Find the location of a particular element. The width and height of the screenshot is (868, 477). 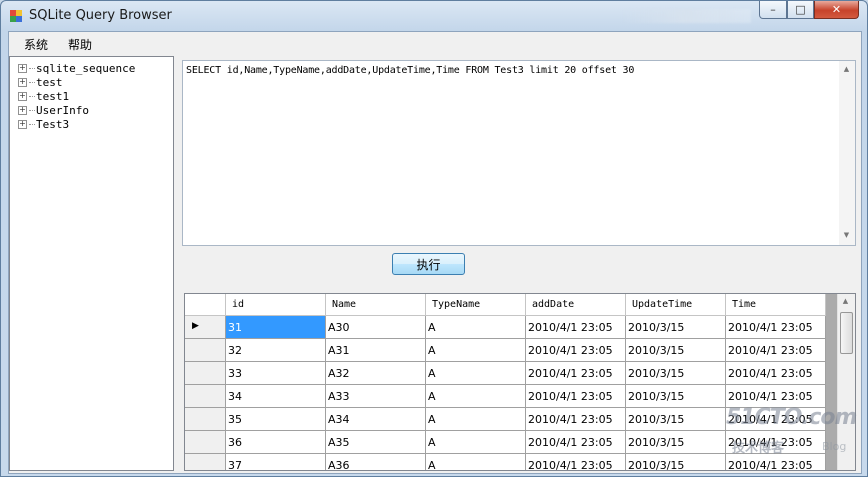

close-icon: ✕ is located at coordinates (836, 9).